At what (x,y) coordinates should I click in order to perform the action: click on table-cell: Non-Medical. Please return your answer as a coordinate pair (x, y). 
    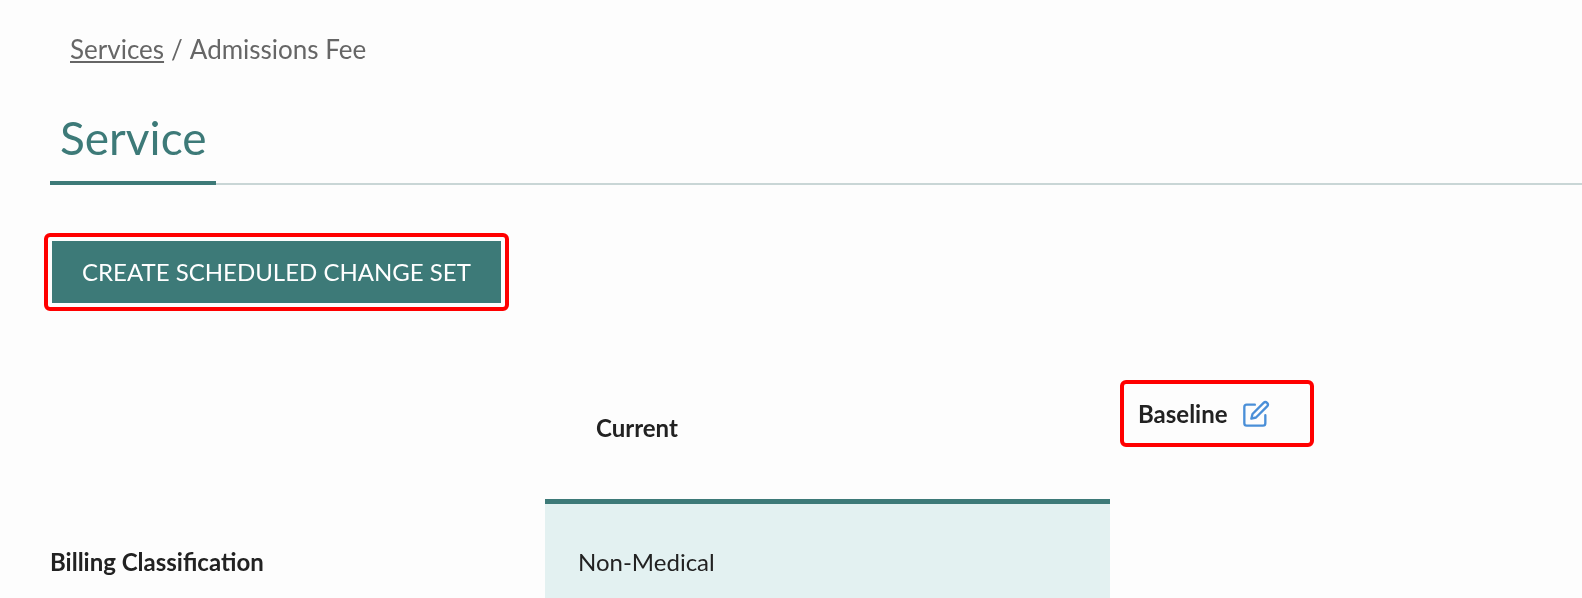
    Looking at the image, I should click on (827, 551).